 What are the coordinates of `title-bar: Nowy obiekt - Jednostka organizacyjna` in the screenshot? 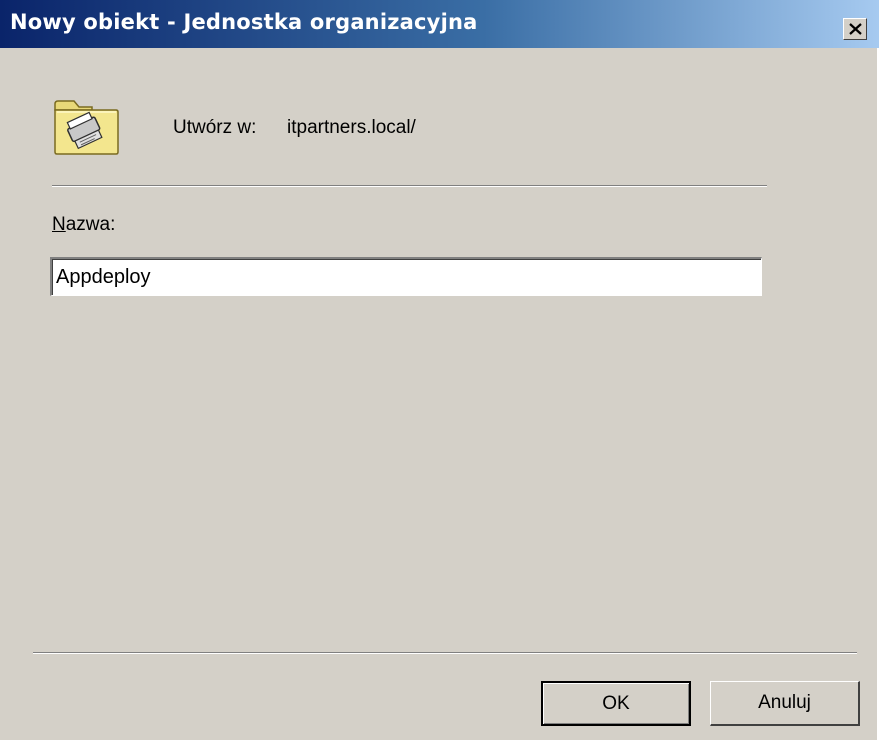 It's located at (439, 24).